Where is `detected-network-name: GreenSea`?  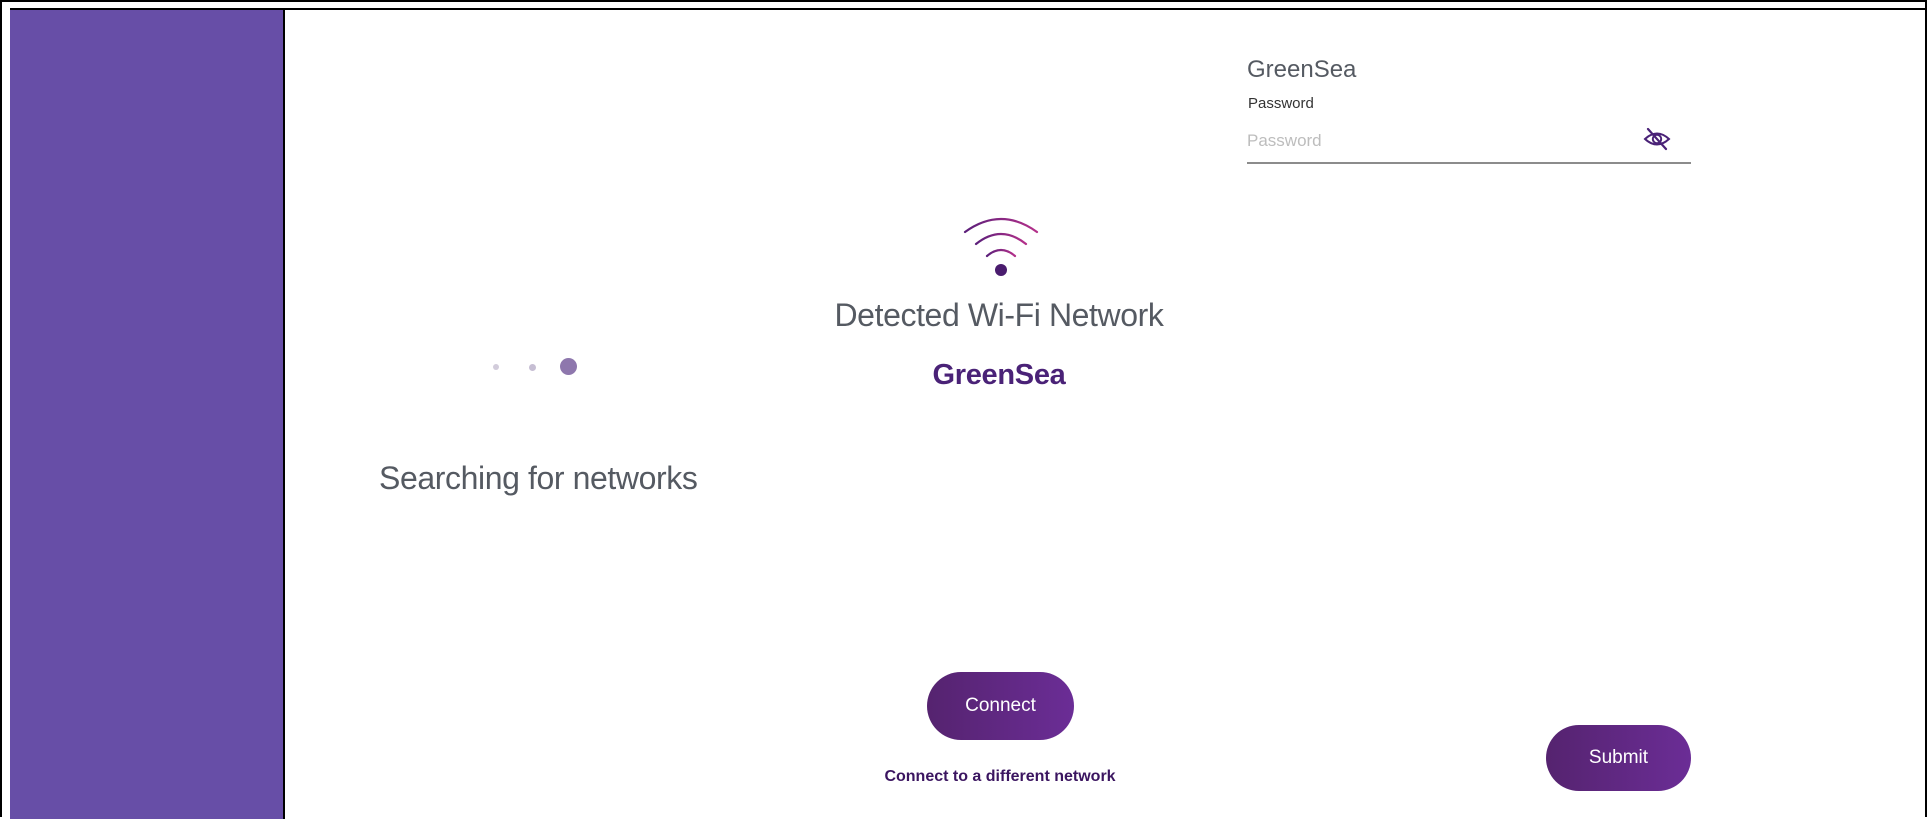
detected-network-name: GreenSea is located at coordinates (999, 375).